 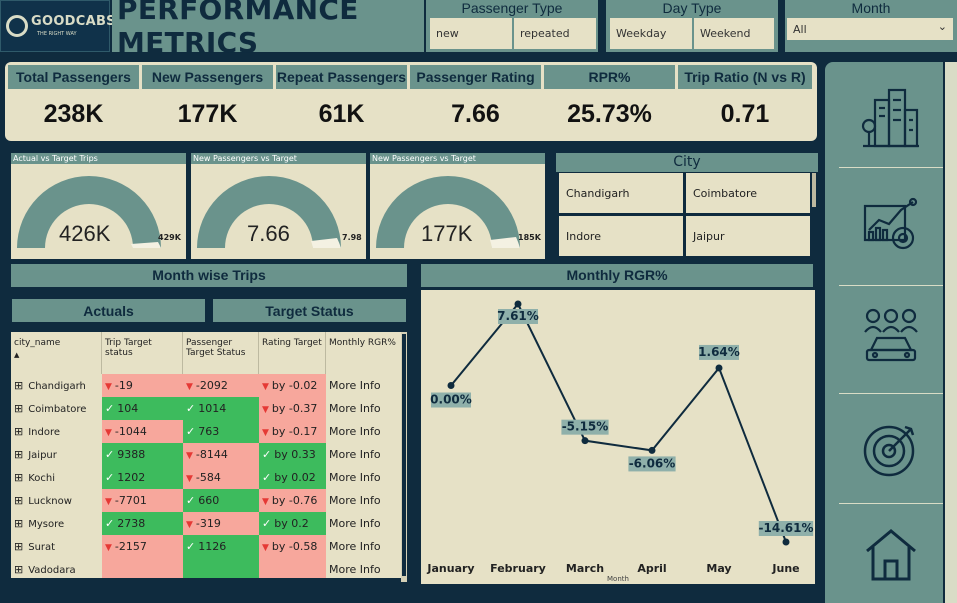 I want to click on data-label: 1.64%, so click(x=719, y=352).